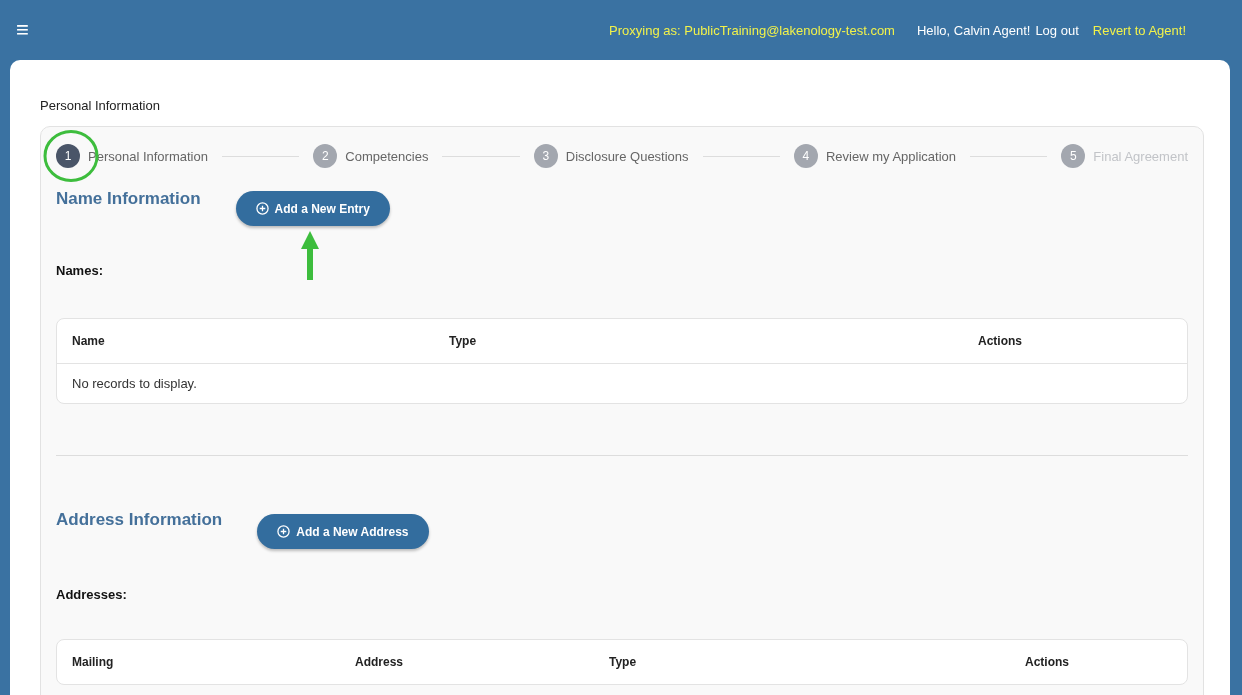  What do you see at coordinates (92, 594) in the screenshot?
I see `list-label: Addresses:` at bounding box center [92, 594].